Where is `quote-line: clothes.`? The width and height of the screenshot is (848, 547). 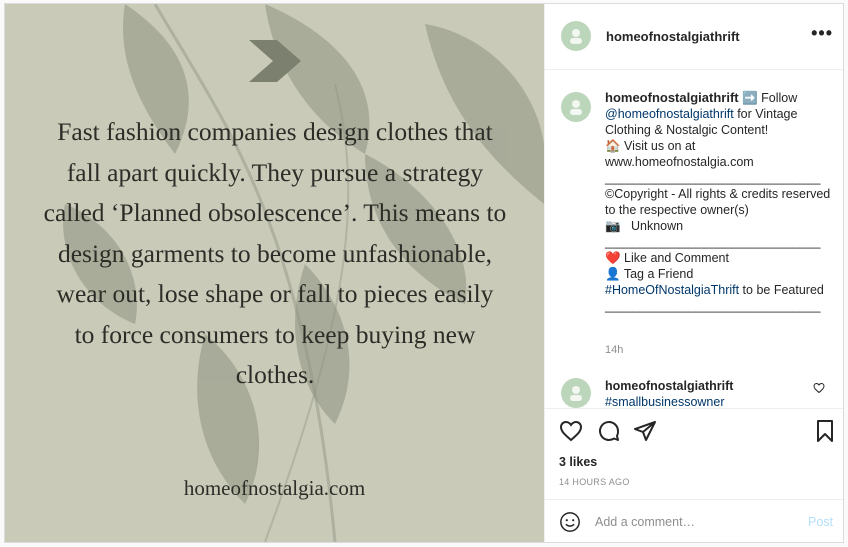
quote-line: clothes. is located at coordinates (275, 374).